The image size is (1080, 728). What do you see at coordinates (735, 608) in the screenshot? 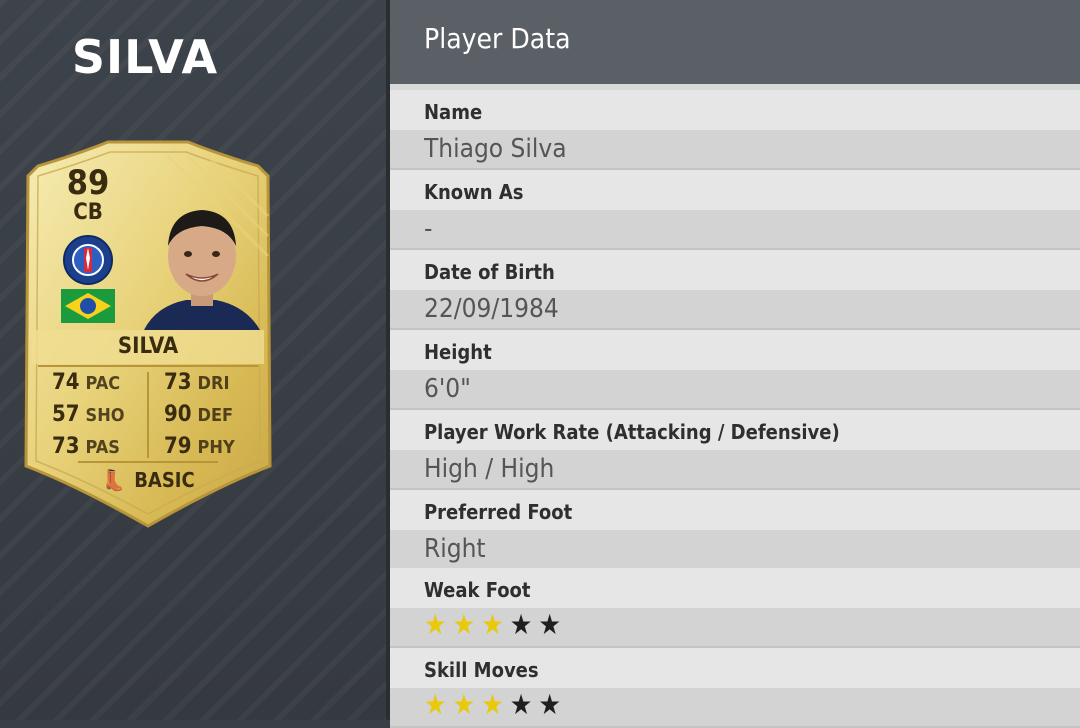
I see `field-weak-foot: Weak Foot ★★★★★` at bounding box center [735, 608].